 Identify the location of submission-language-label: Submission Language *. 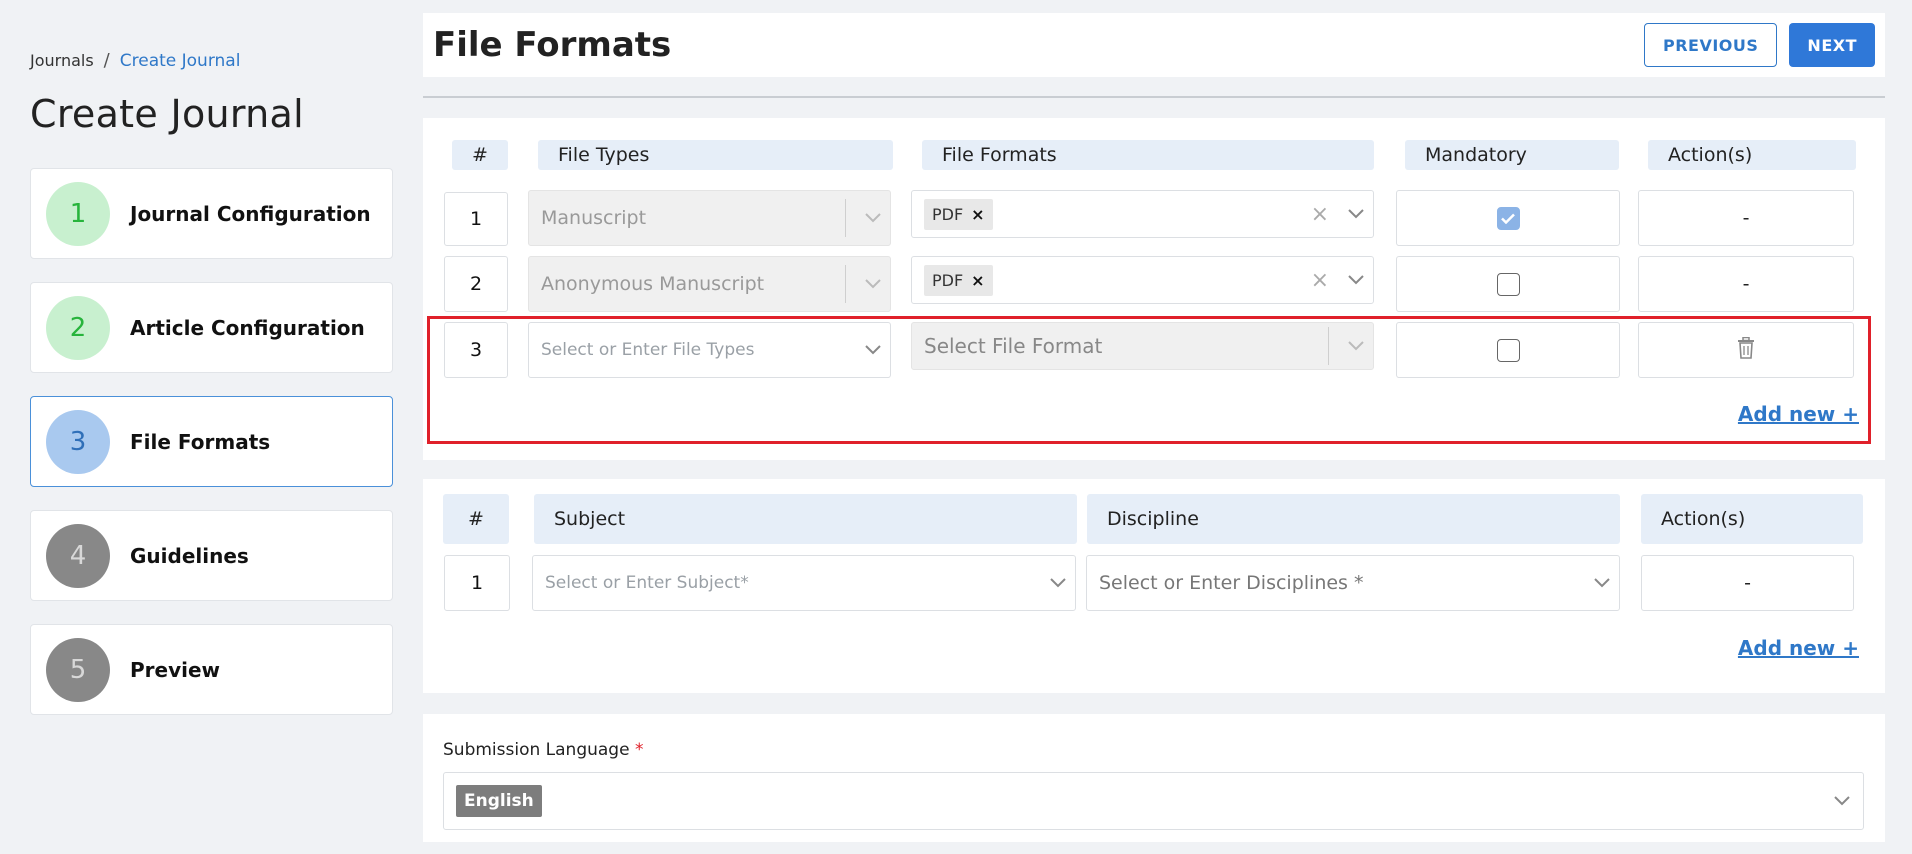
(543, 750).